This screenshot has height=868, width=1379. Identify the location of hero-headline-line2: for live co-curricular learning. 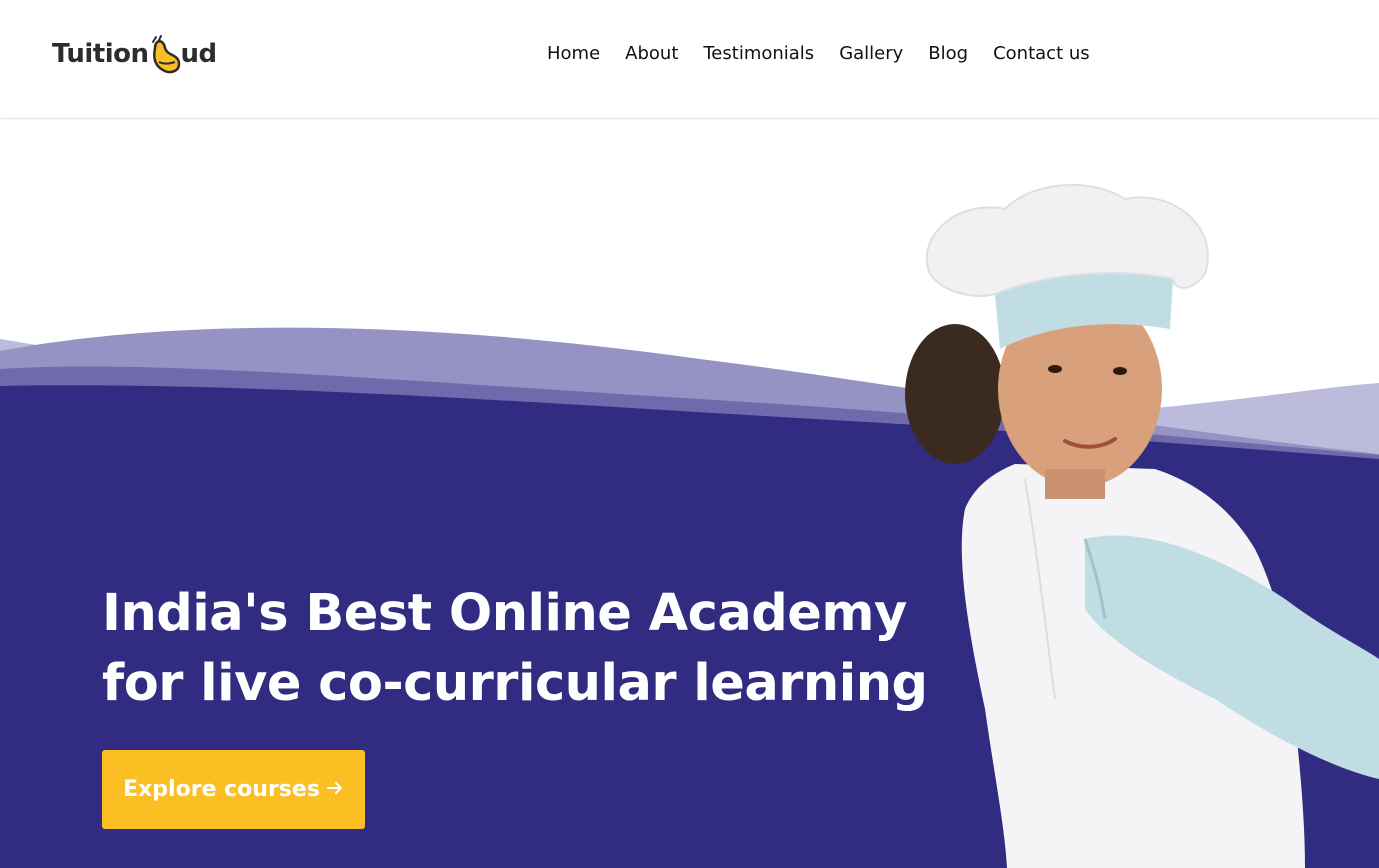
(515, 683).